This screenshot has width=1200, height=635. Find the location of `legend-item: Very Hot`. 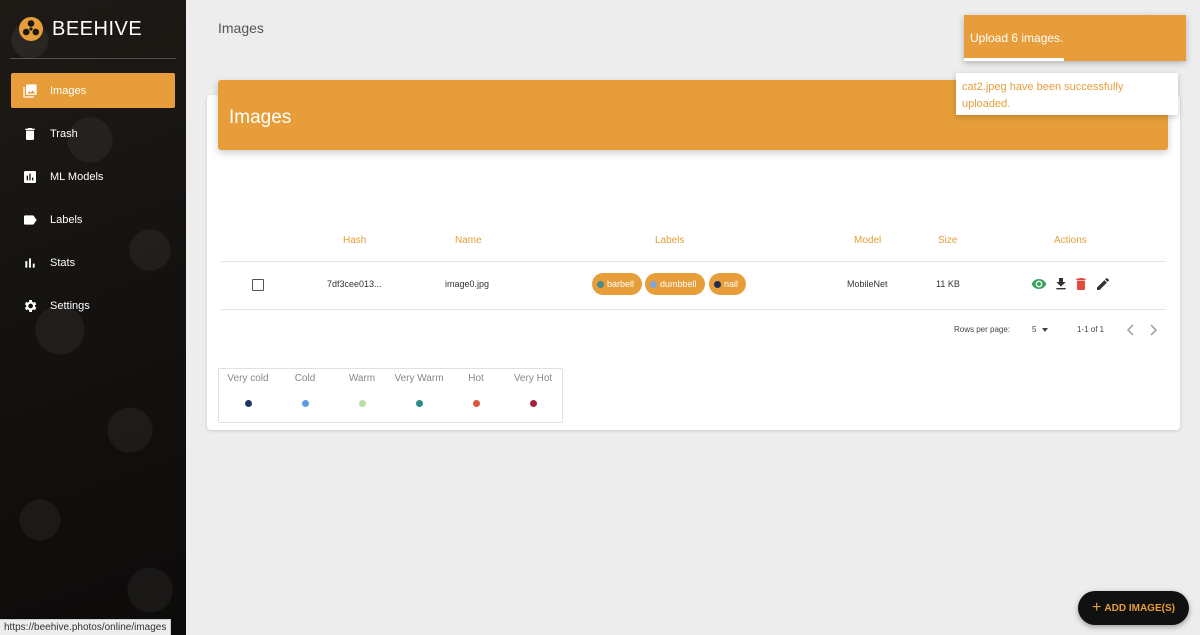

legend-item: Very Hot is located at coordinates (533, 390).